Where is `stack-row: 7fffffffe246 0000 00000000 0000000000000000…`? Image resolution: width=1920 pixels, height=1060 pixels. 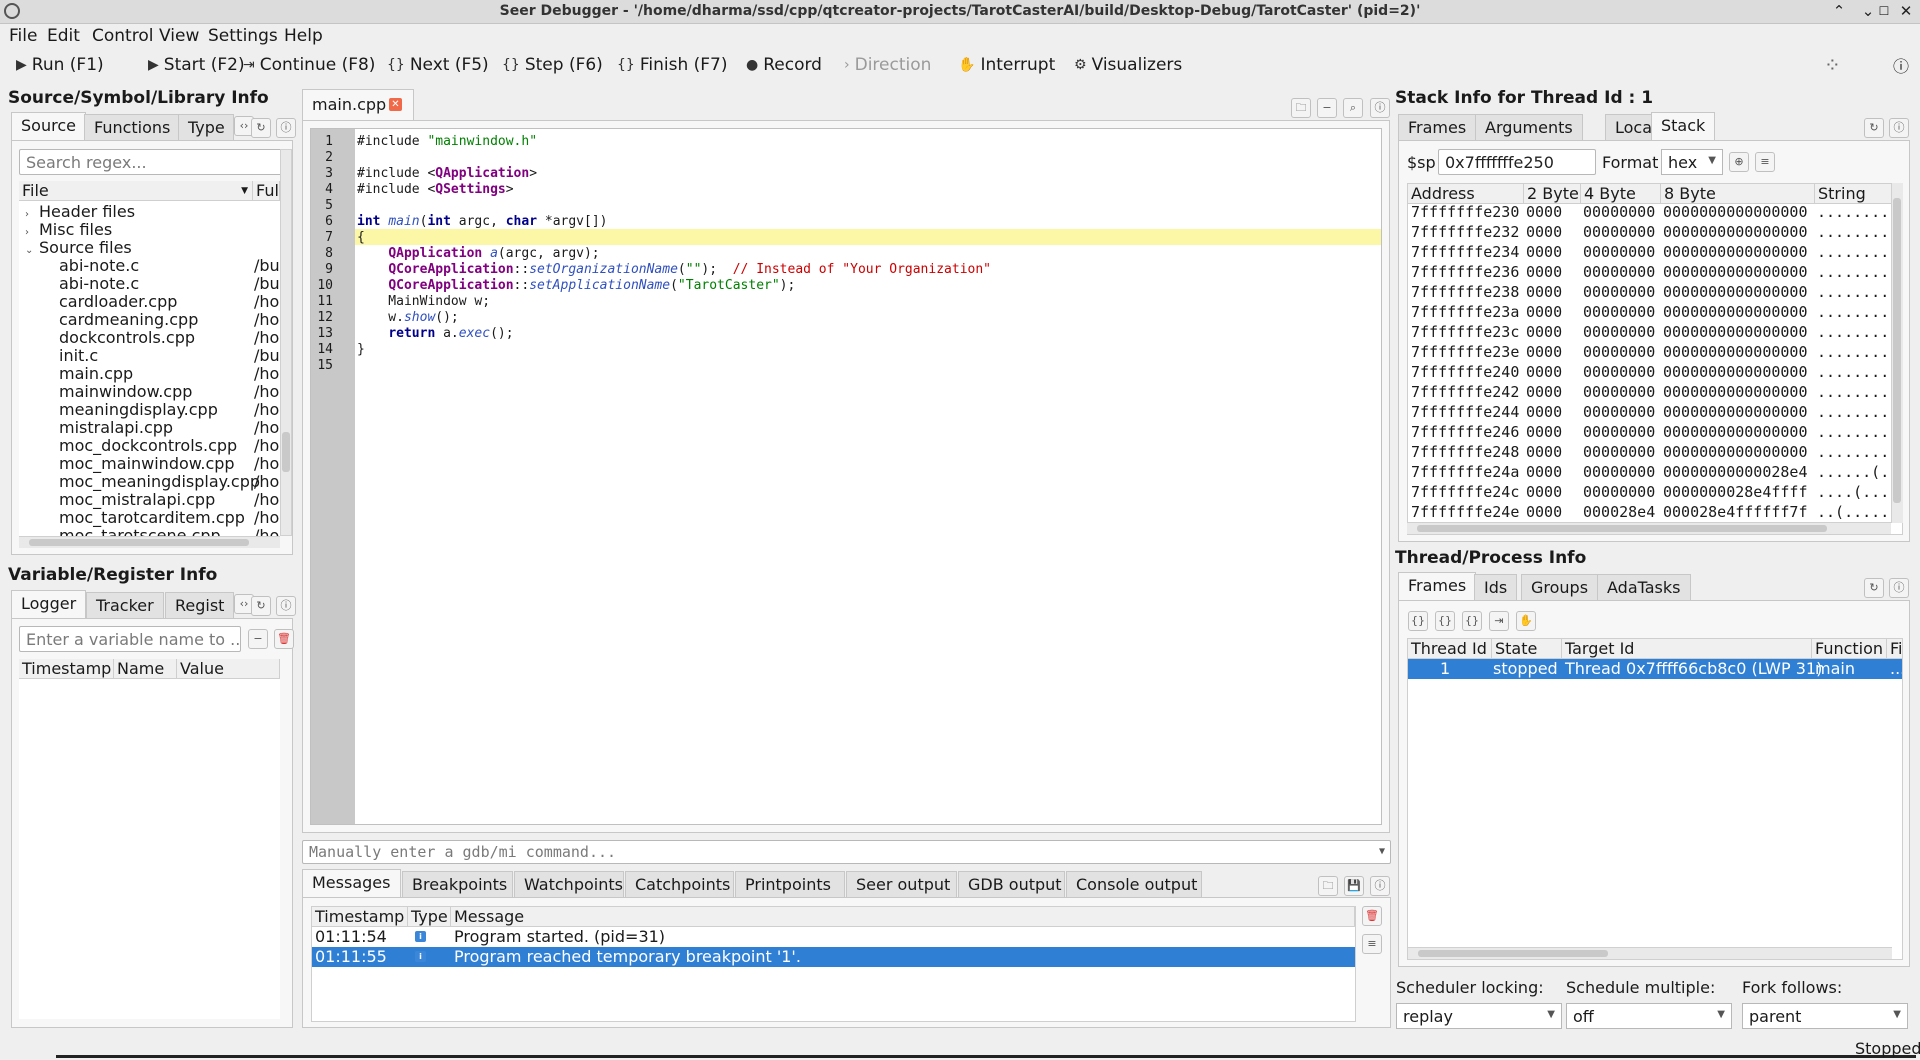
stack-row: 7fffffffe246 0000 00000000 0000000000000000… is located at coordinates (1649, 432).